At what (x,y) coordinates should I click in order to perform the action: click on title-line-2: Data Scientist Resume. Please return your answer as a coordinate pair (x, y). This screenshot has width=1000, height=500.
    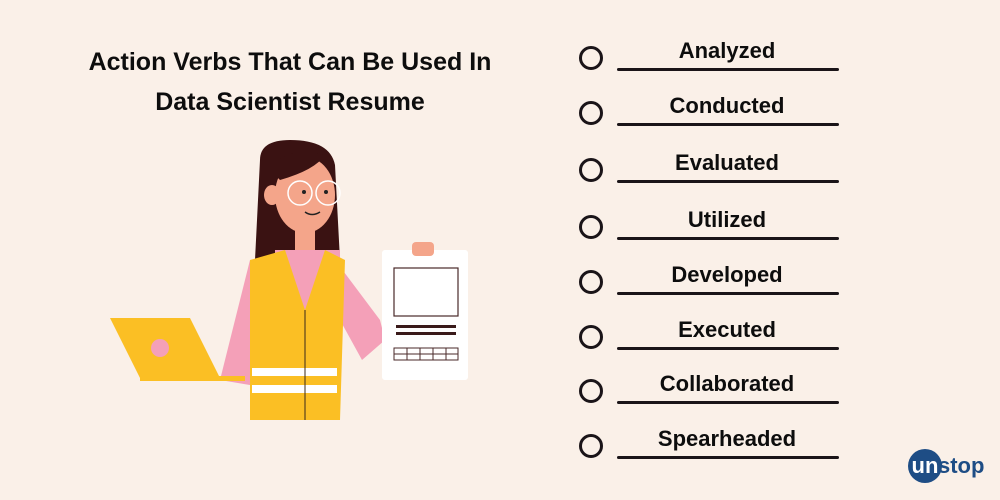
    Looking at the image, I should click on (290, 102).